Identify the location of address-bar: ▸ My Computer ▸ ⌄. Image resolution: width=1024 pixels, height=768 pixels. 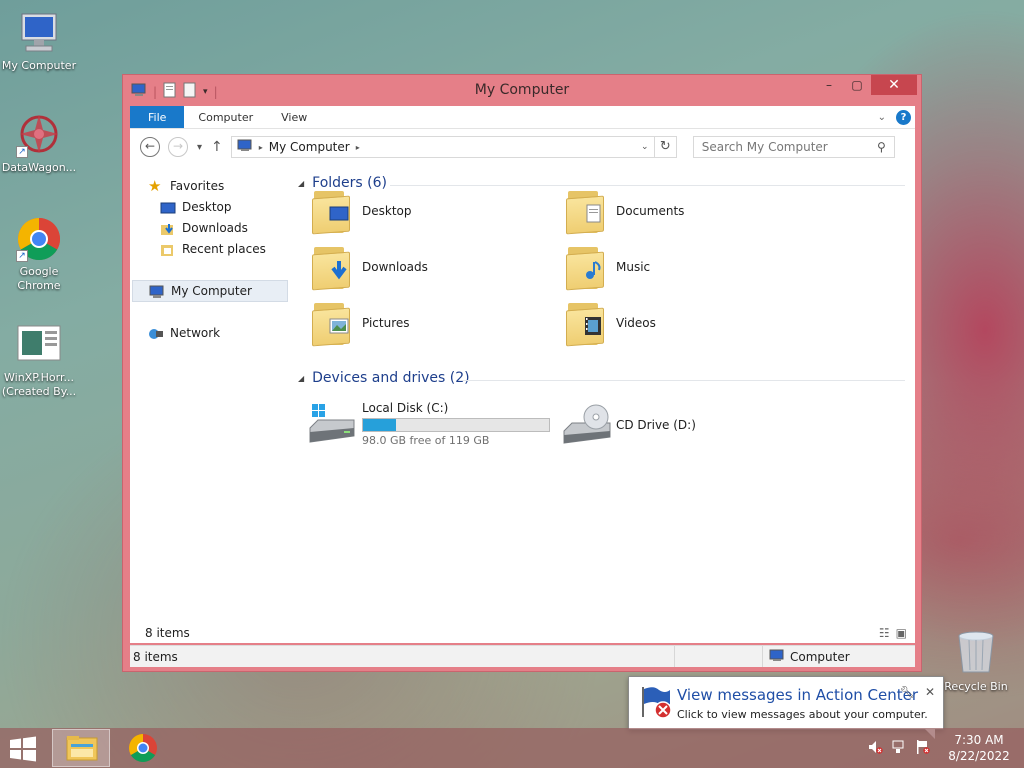
(442, 147).